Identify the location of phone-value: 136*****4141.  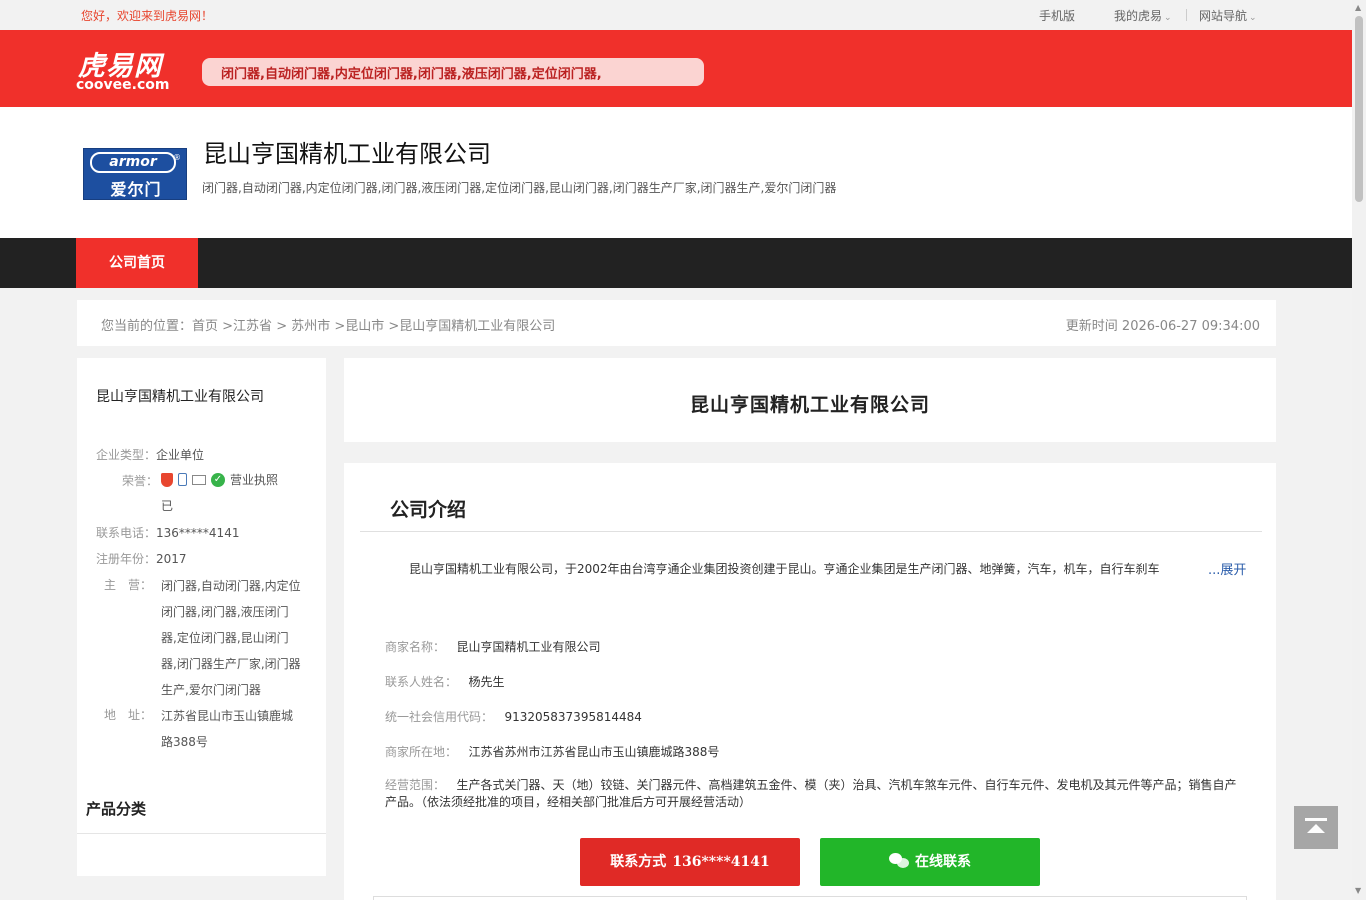
(198, 533).